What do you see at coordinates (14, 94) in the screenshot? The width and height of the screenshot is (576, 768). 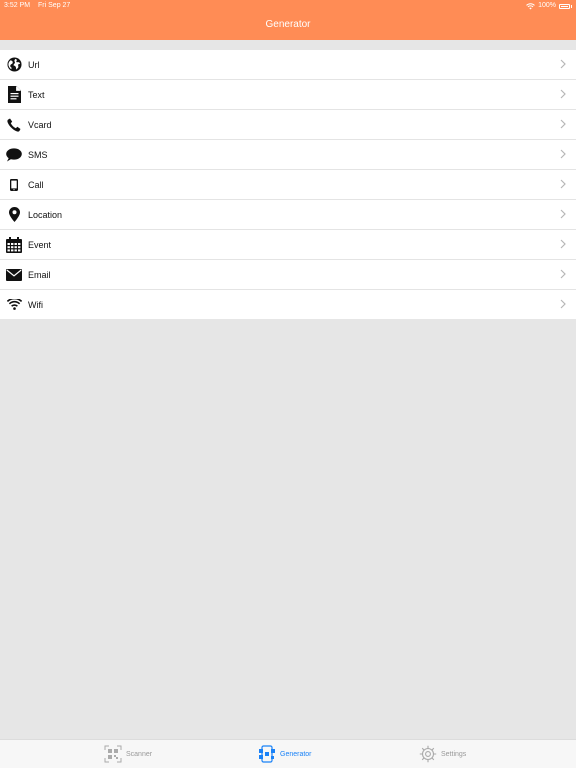 I see `document-icon` at bounding box center [14, 94].